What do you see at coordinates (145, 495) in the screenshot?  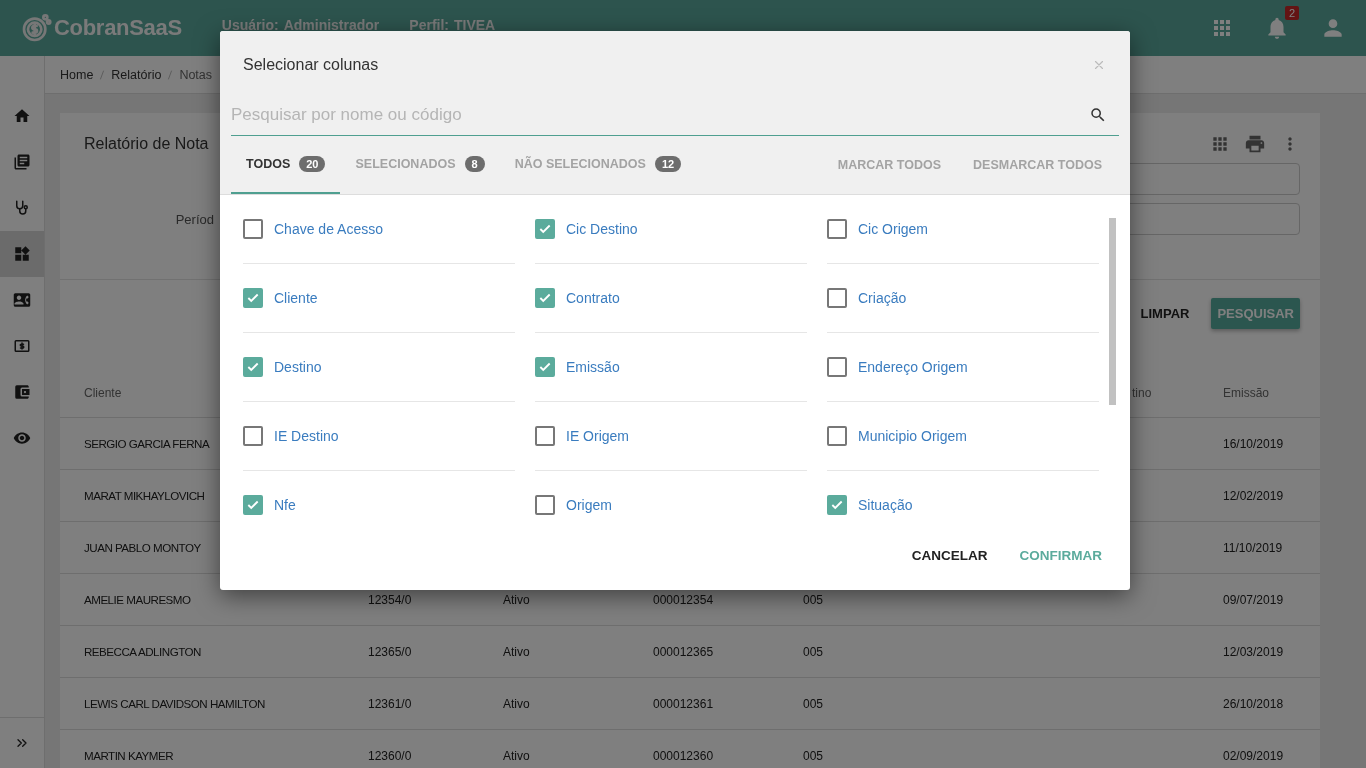 I see `table-cell-text: MARAT MIKHAYLOVICH` at bounding box center [145, 495].